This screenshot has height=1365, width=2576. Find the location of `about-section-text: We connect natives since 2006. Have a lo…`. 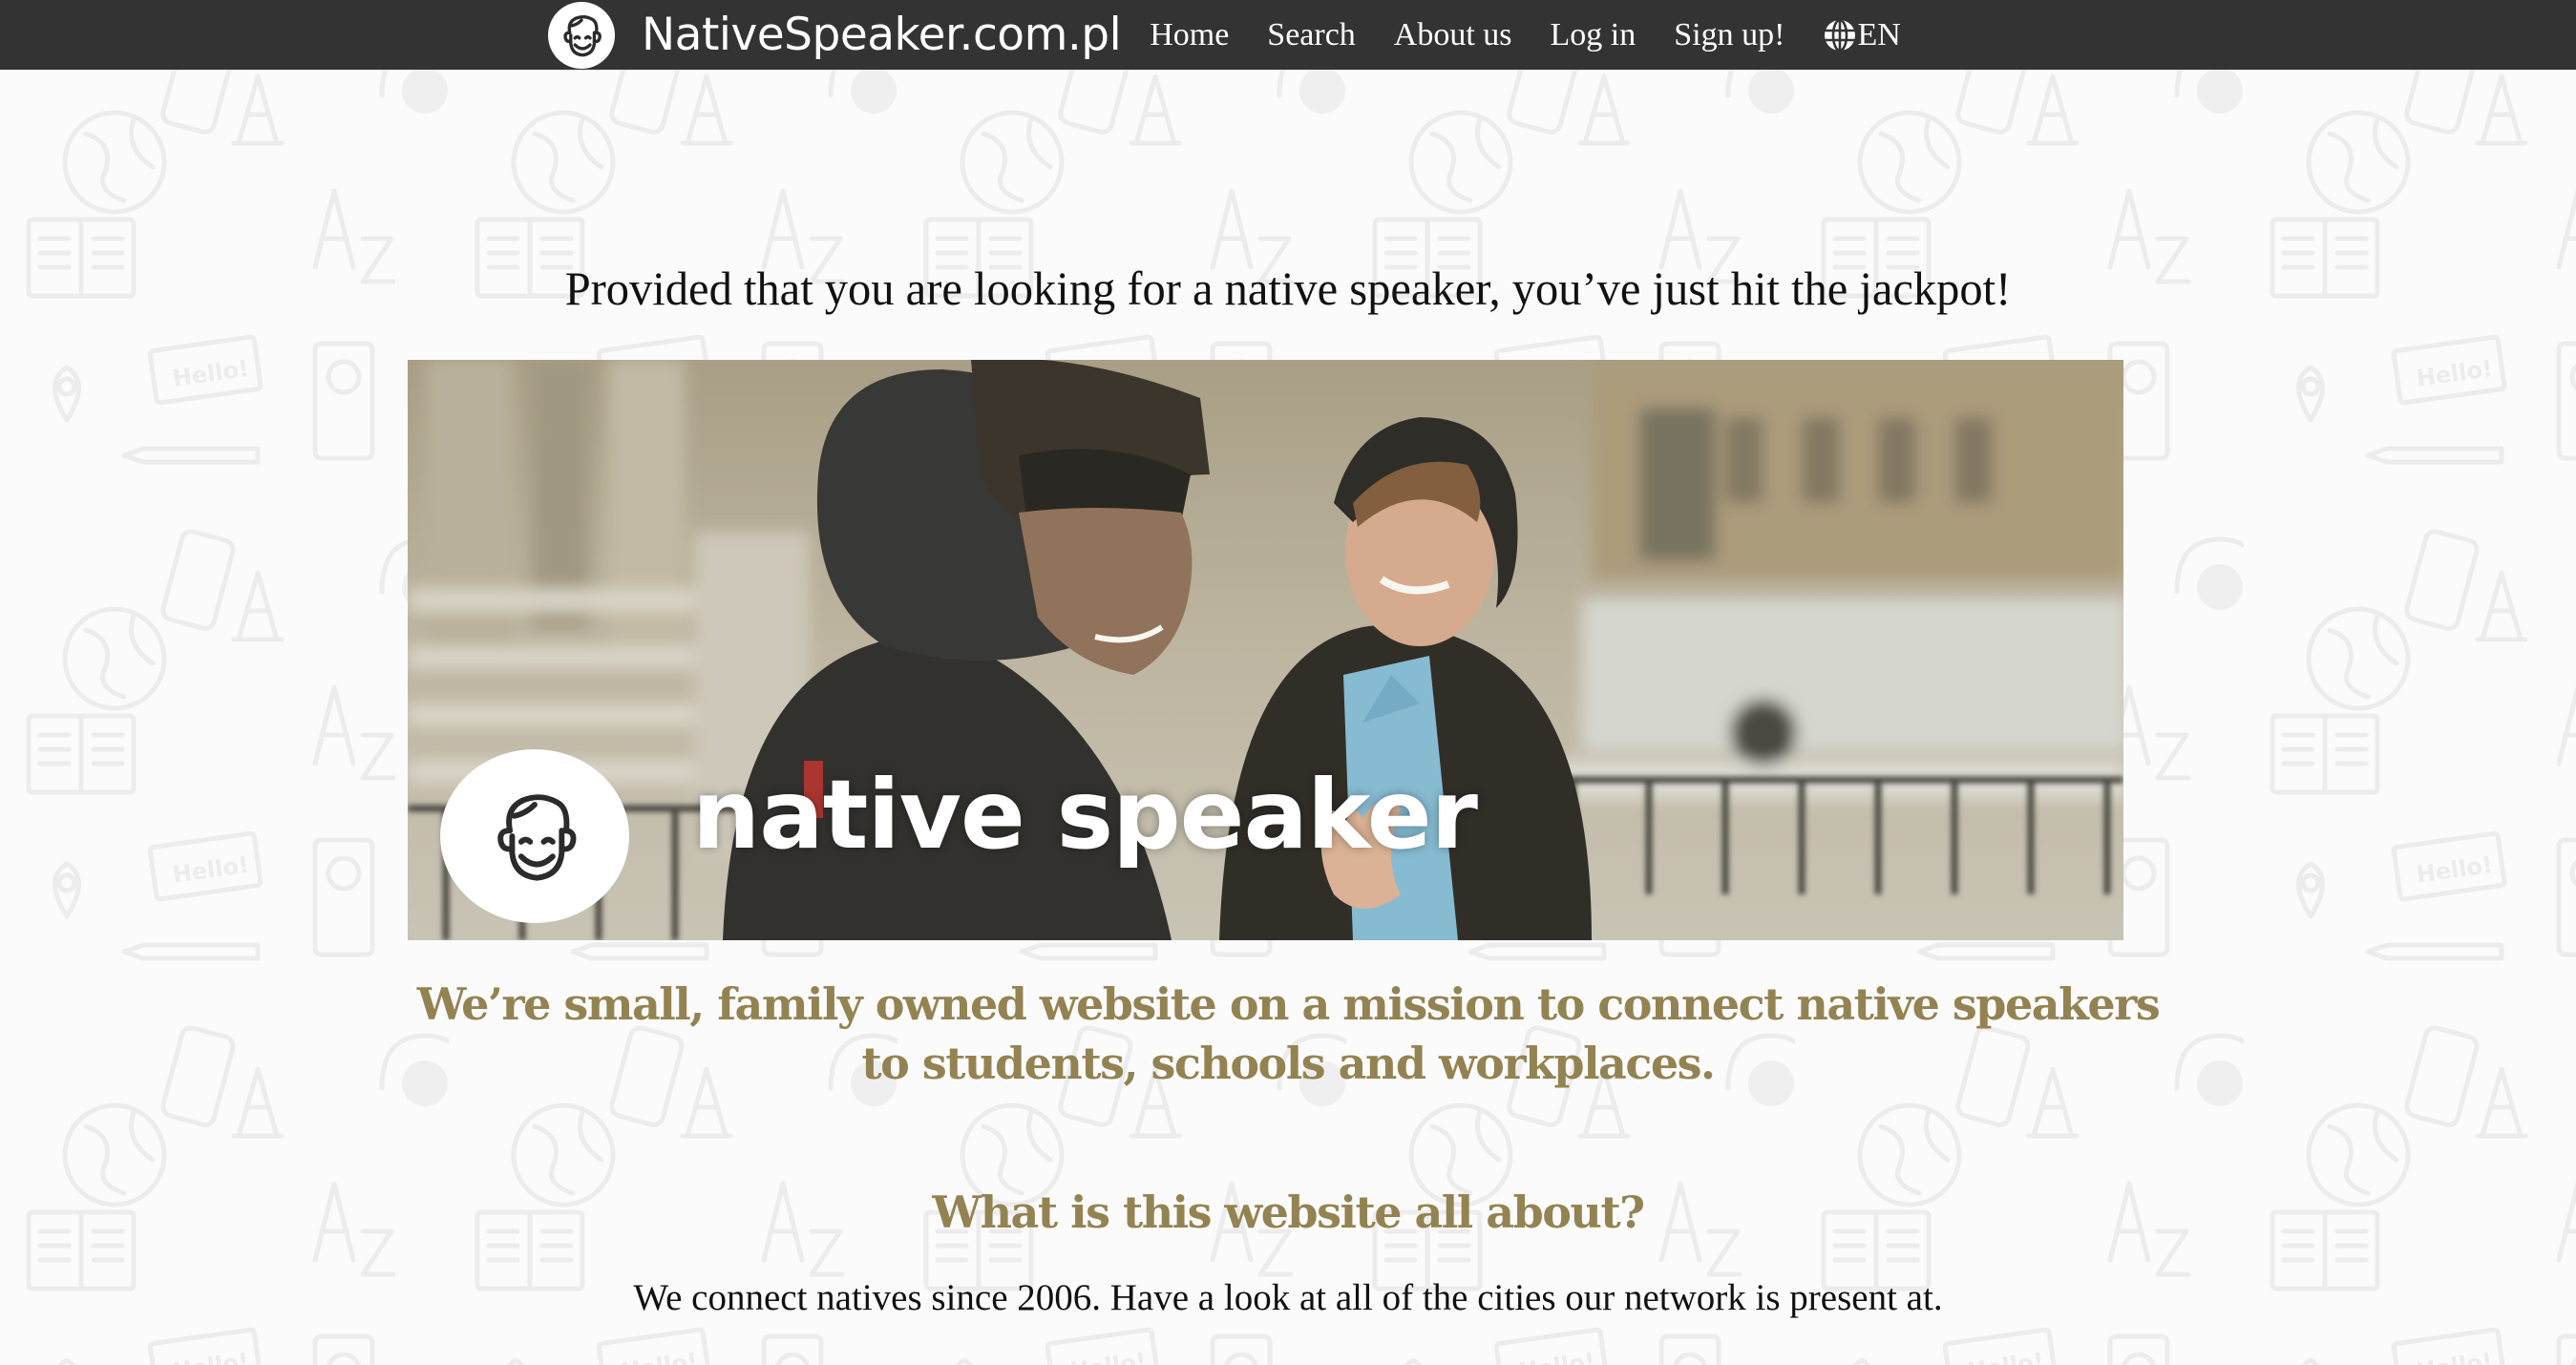

about-section-text: We connect natives since 2006. Have a lo… is located at coordinates (1288, 1298).